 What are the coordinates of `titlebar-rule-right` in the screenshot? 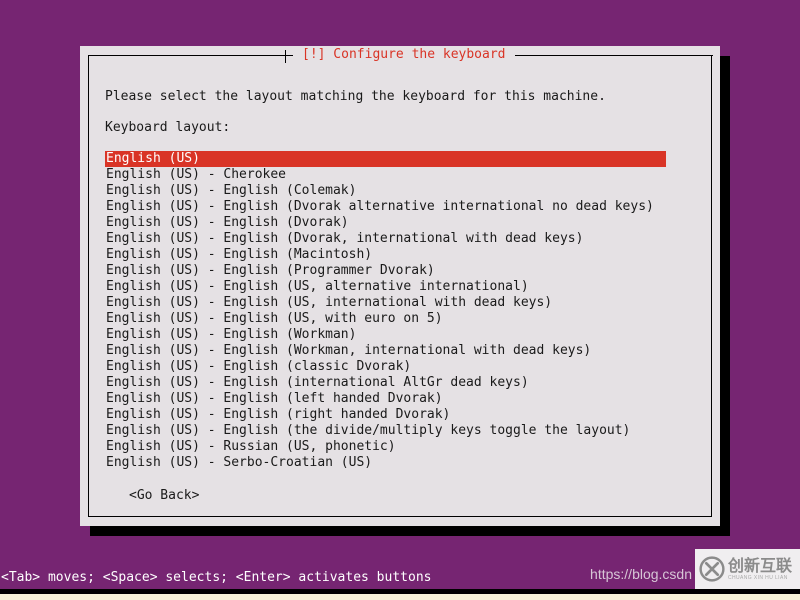 It's located at (613, 55).